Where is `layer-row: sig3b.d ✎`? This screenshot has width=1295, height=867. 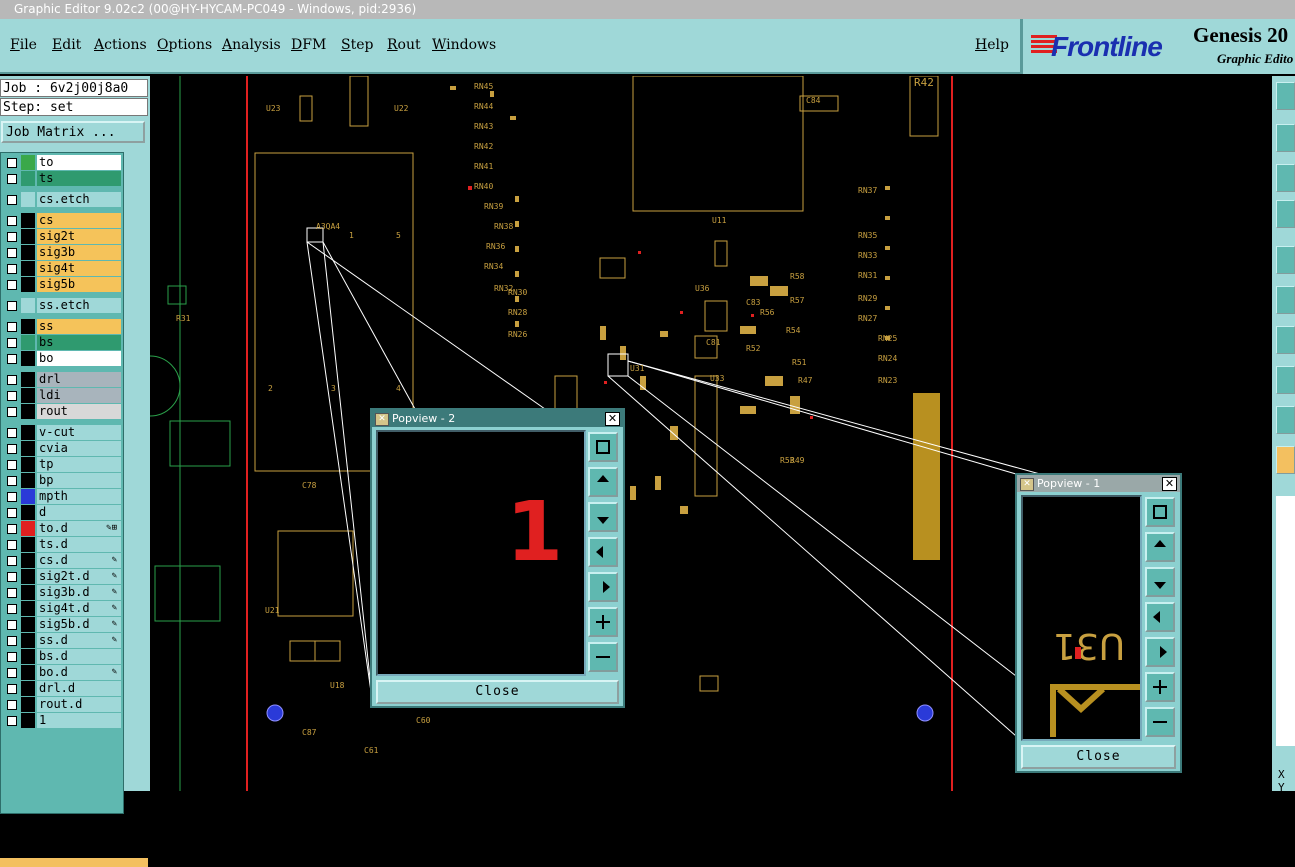 layer-row: sig3b.d ✎ is located at coordinates (62, 592).